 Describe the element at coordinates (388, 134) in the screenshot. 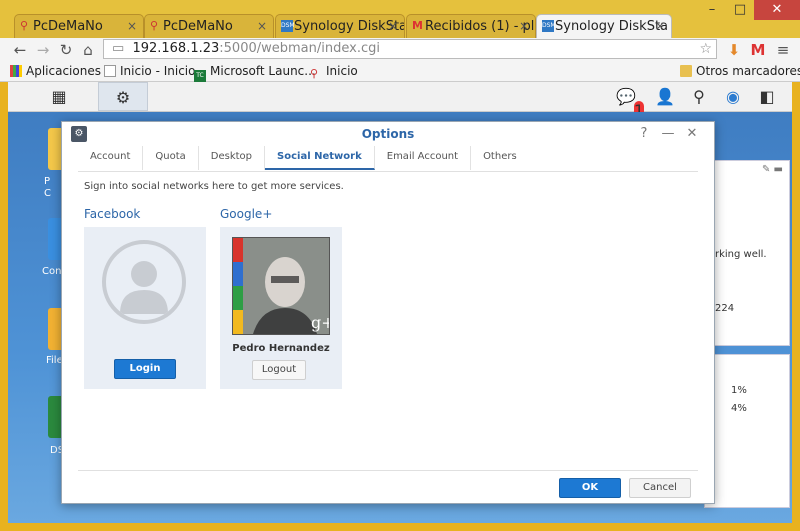

I see `dialog-title: Options` at that location.